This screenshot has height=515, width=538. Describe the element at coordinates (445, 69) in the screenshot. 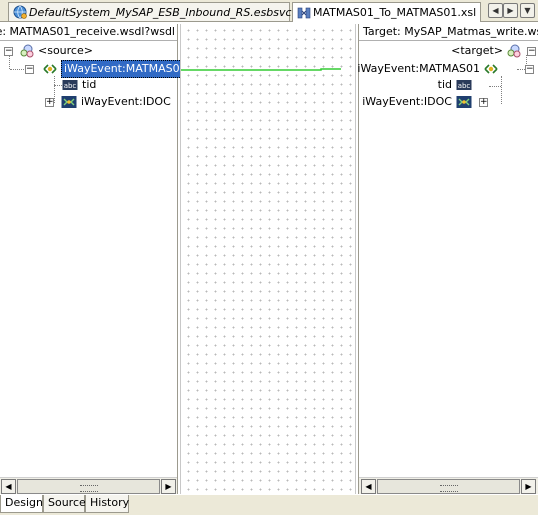

I see `target-element-node: iWayEvent:MATMAS01 −` at that location.